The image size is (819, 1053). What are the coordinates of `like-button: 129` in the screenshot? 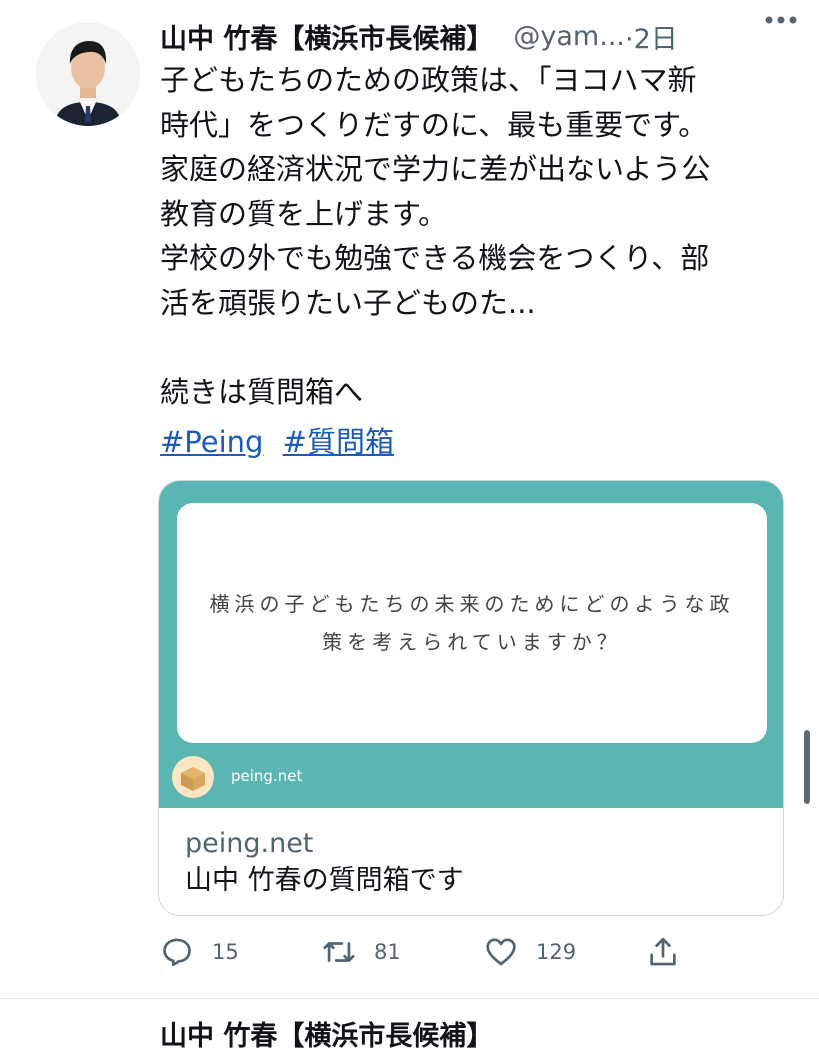 It's located at (530, 952).